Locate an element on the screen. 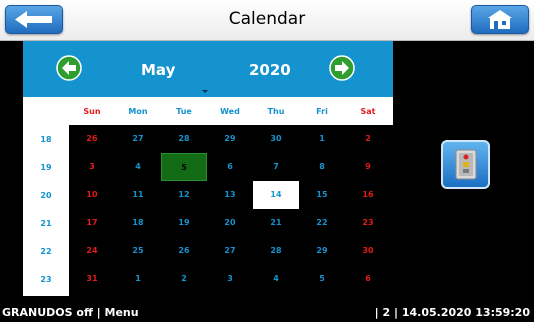  calendar-day: 21 is located at coordinates (276, 223).